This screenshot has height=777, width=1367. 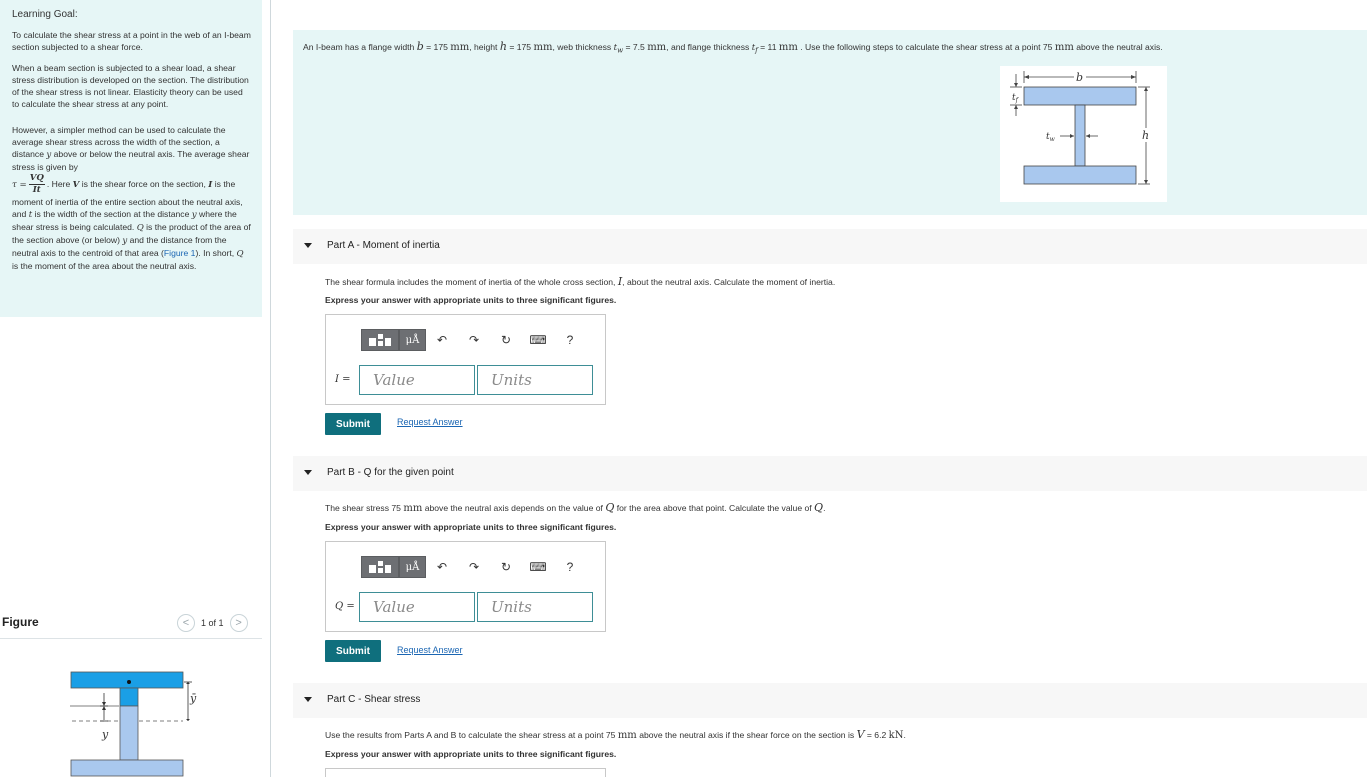 What do you see at coordinates (830, 473) in the screenshot?
I see `part-b-header: Part B - Q for the given point` at bounding box center [830, 473].